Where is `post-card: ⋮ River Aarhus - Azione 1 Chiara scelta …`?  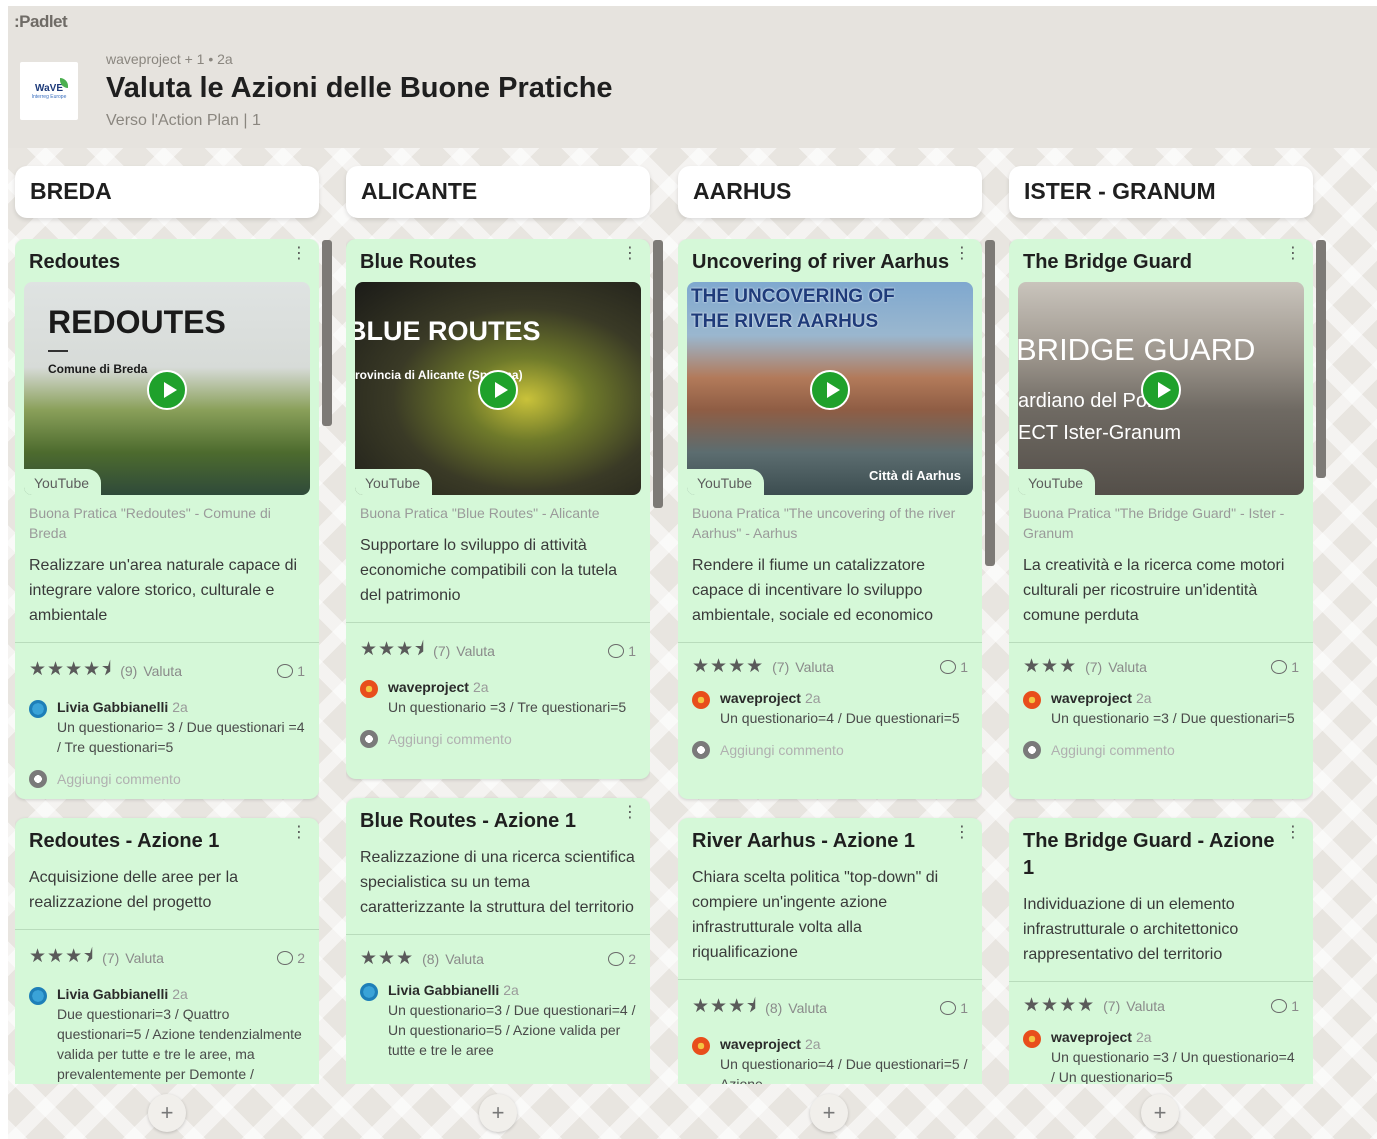 post-card: ⋮ River Aarhus - Azione 1 Chiara scelta … is located at coordinates (830, 951).